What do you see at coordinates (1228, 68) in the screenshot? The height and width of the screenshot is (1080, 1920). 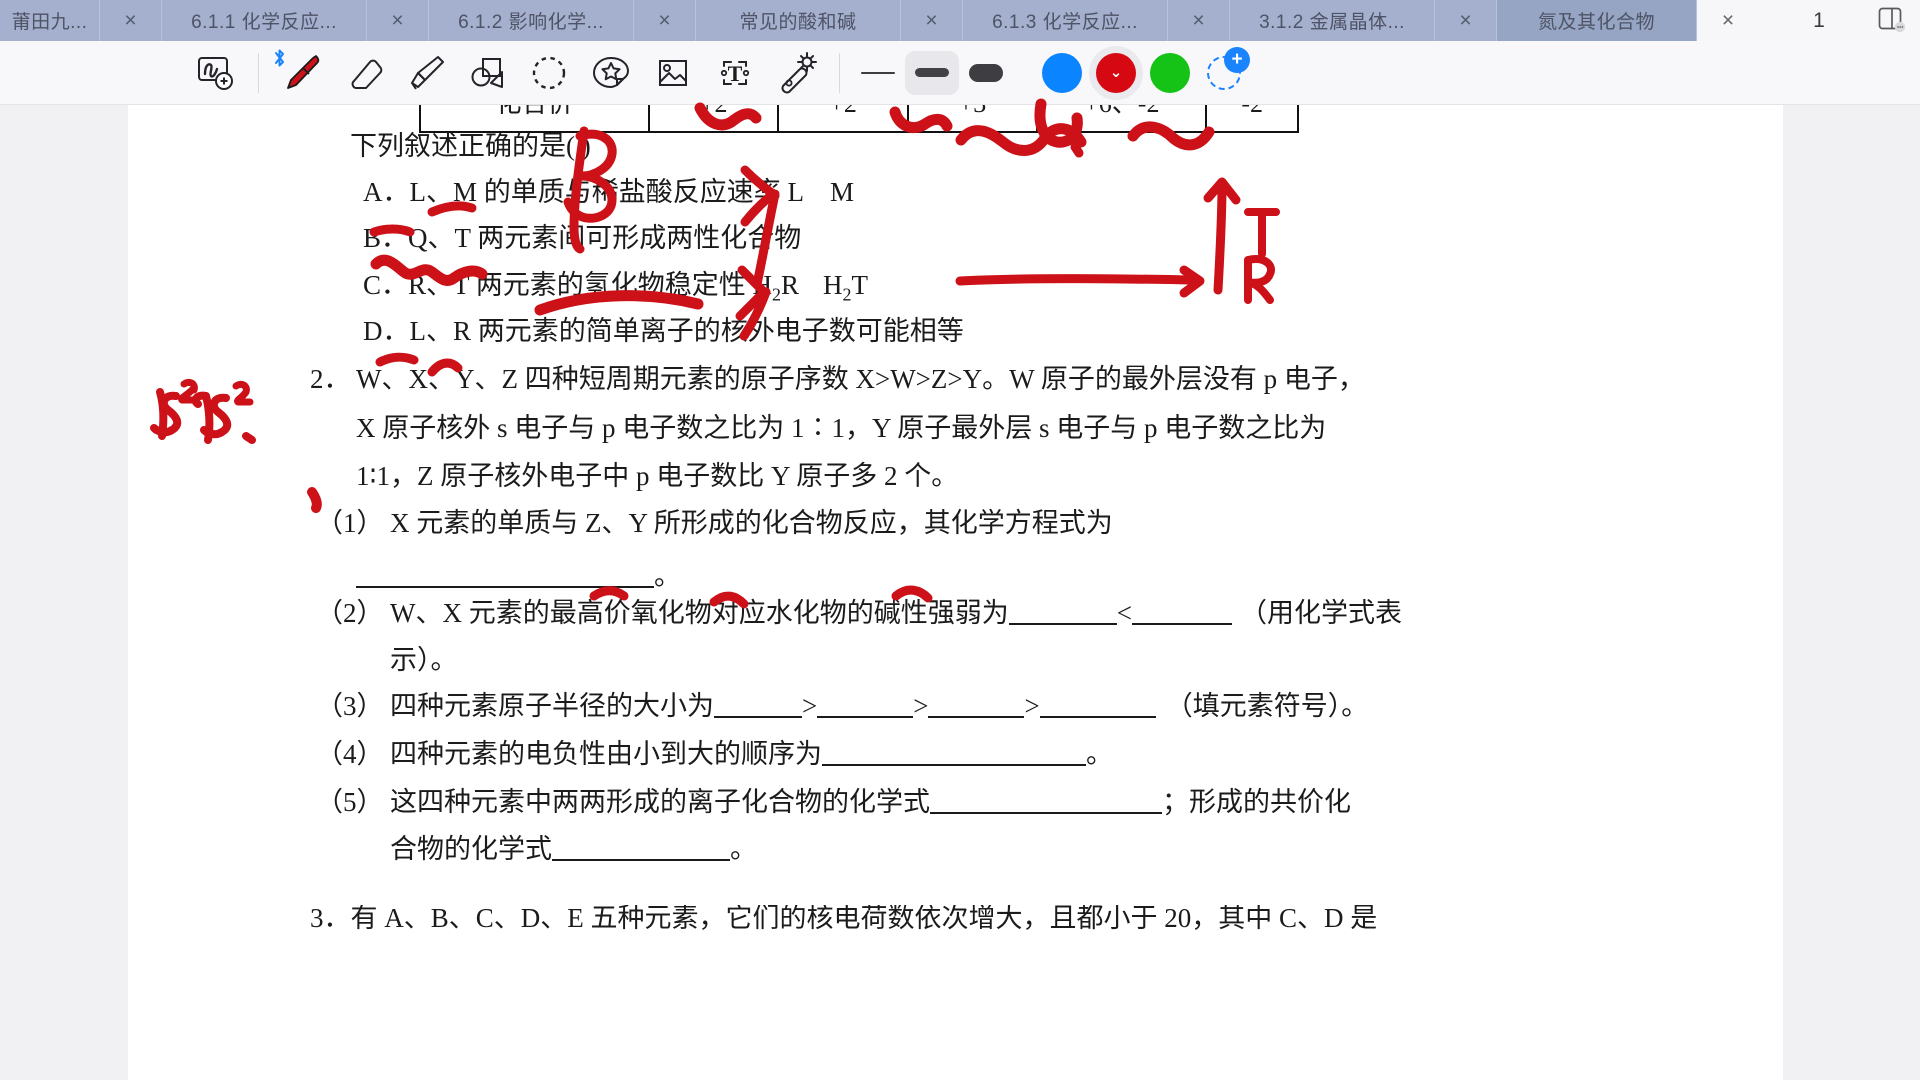 I see `add-color-dashed-circle: +` at bounding box center [1228, 68].